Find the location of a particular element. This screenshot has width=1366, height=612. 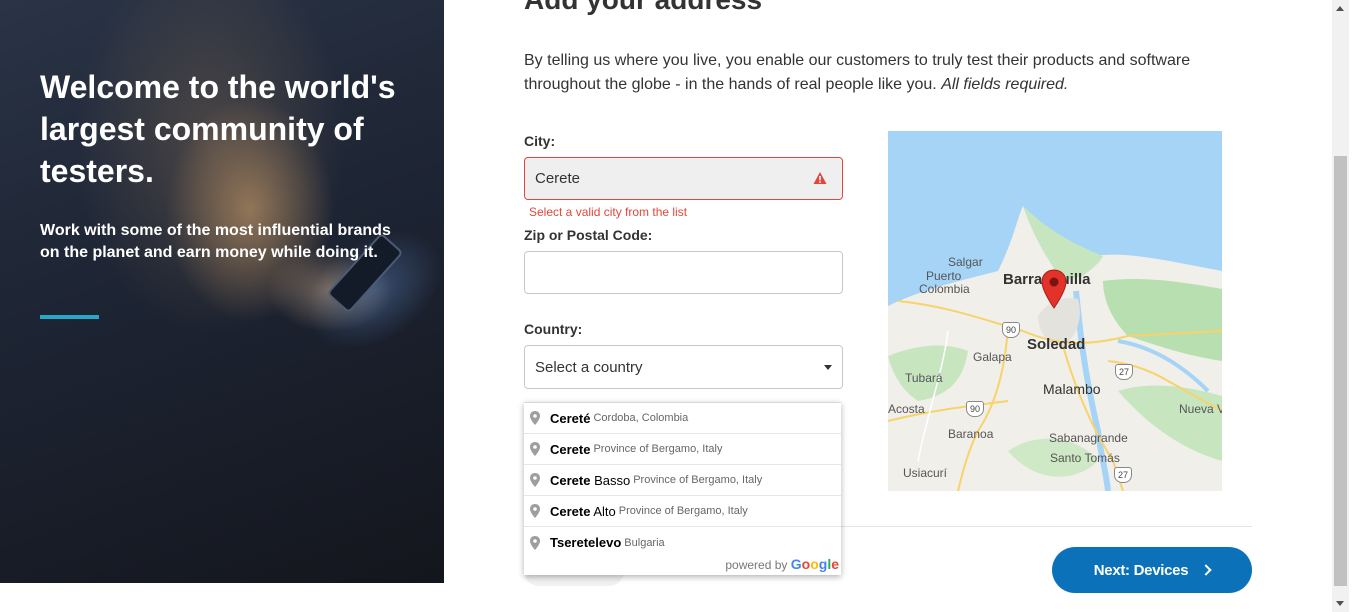

chevron-right-icon is located at coordinates (1206, 570).